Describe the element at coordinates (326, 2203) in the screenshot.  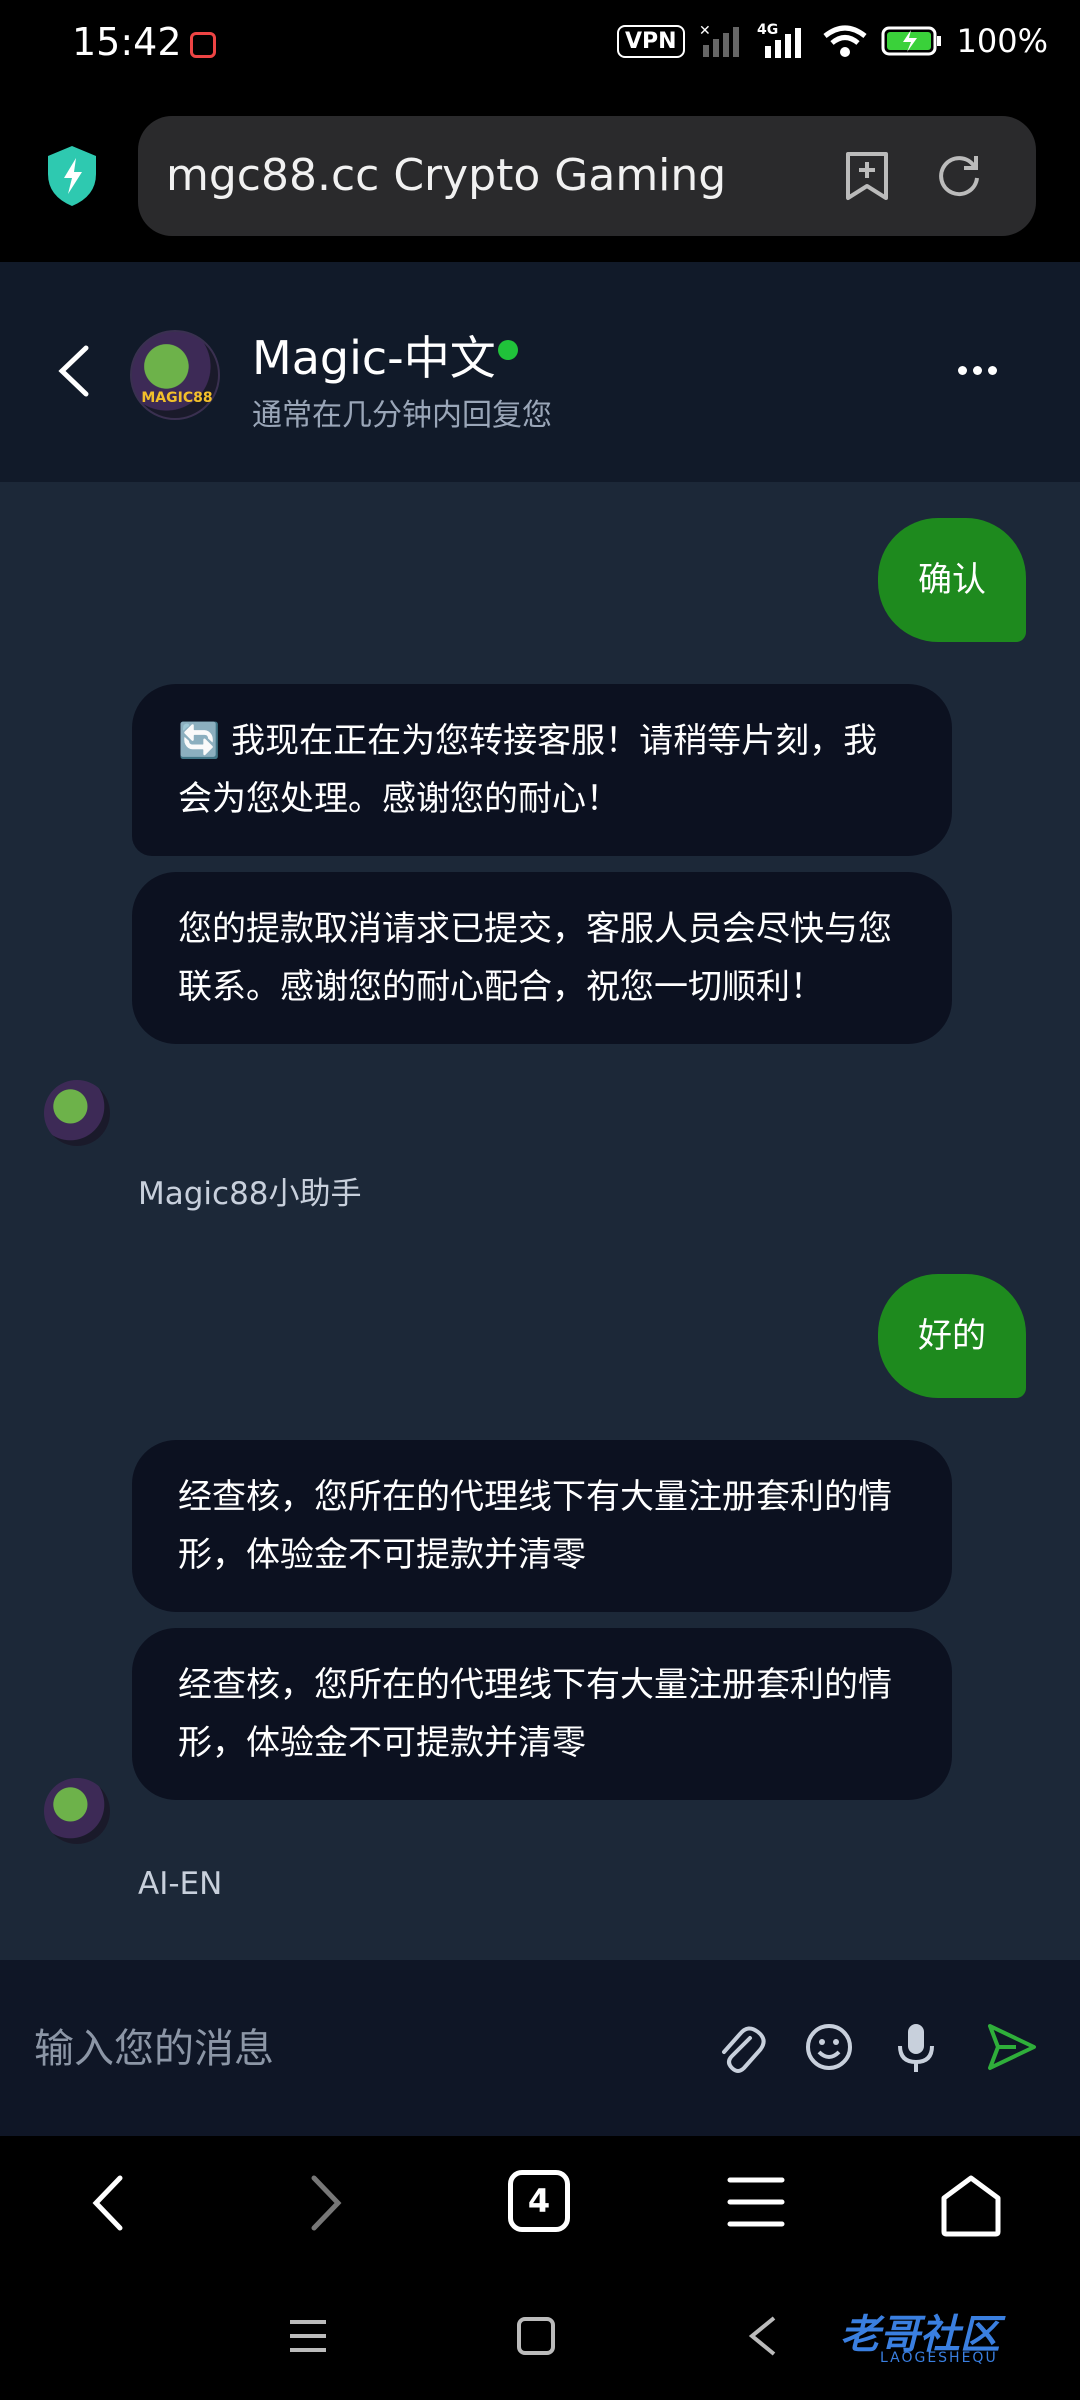
I see `browser-forward-icon` at that location.